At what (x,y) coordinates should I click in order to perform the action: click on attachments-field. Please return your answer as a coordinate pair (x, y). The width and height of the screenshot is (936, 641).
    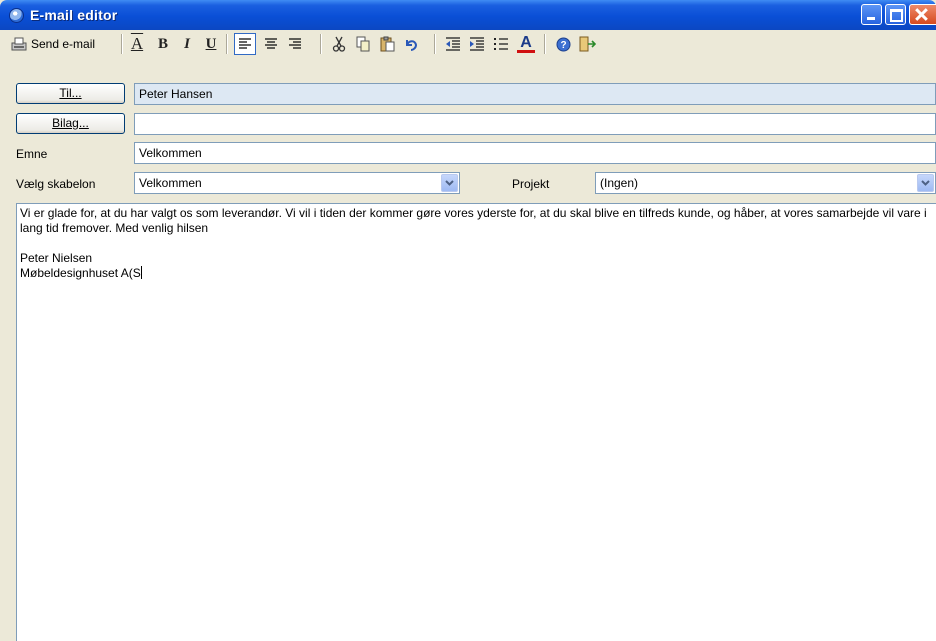
    Looking at the image, I should click on (535, 124).